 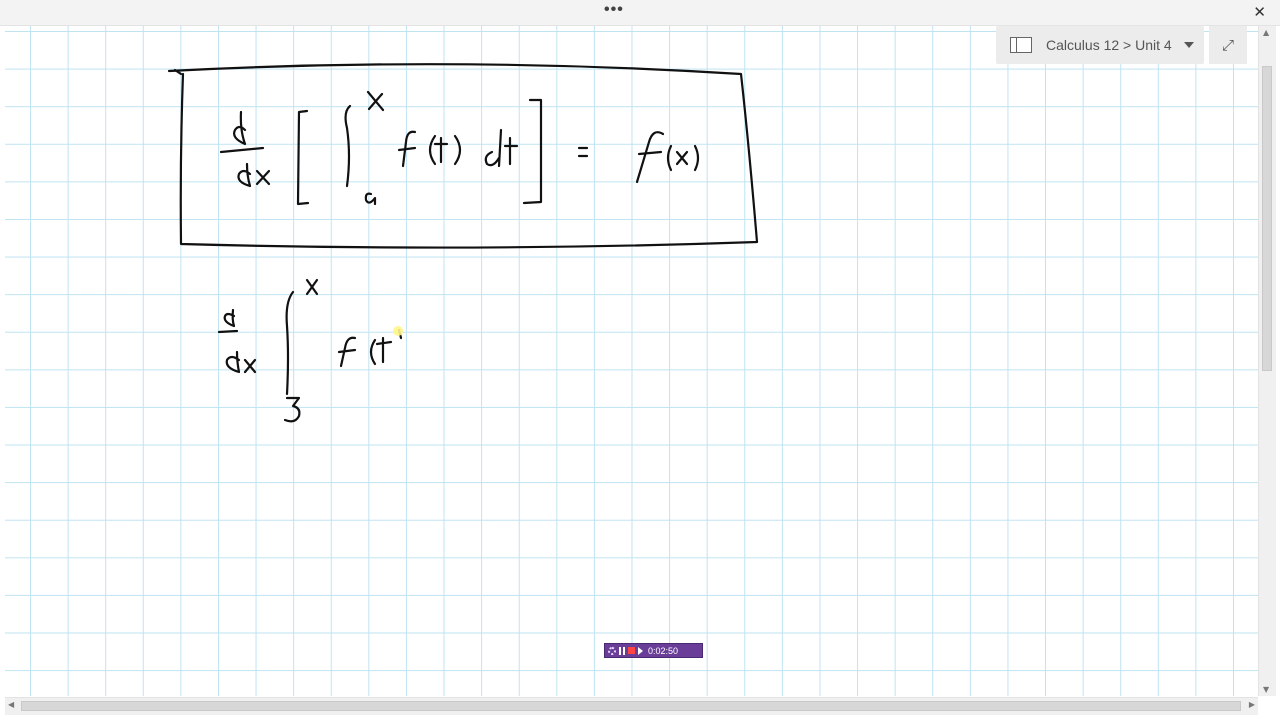 I want to click on notebook-breadcrumb-button: Calculus 12 > Unit 4, so click(x=1100, y=45).